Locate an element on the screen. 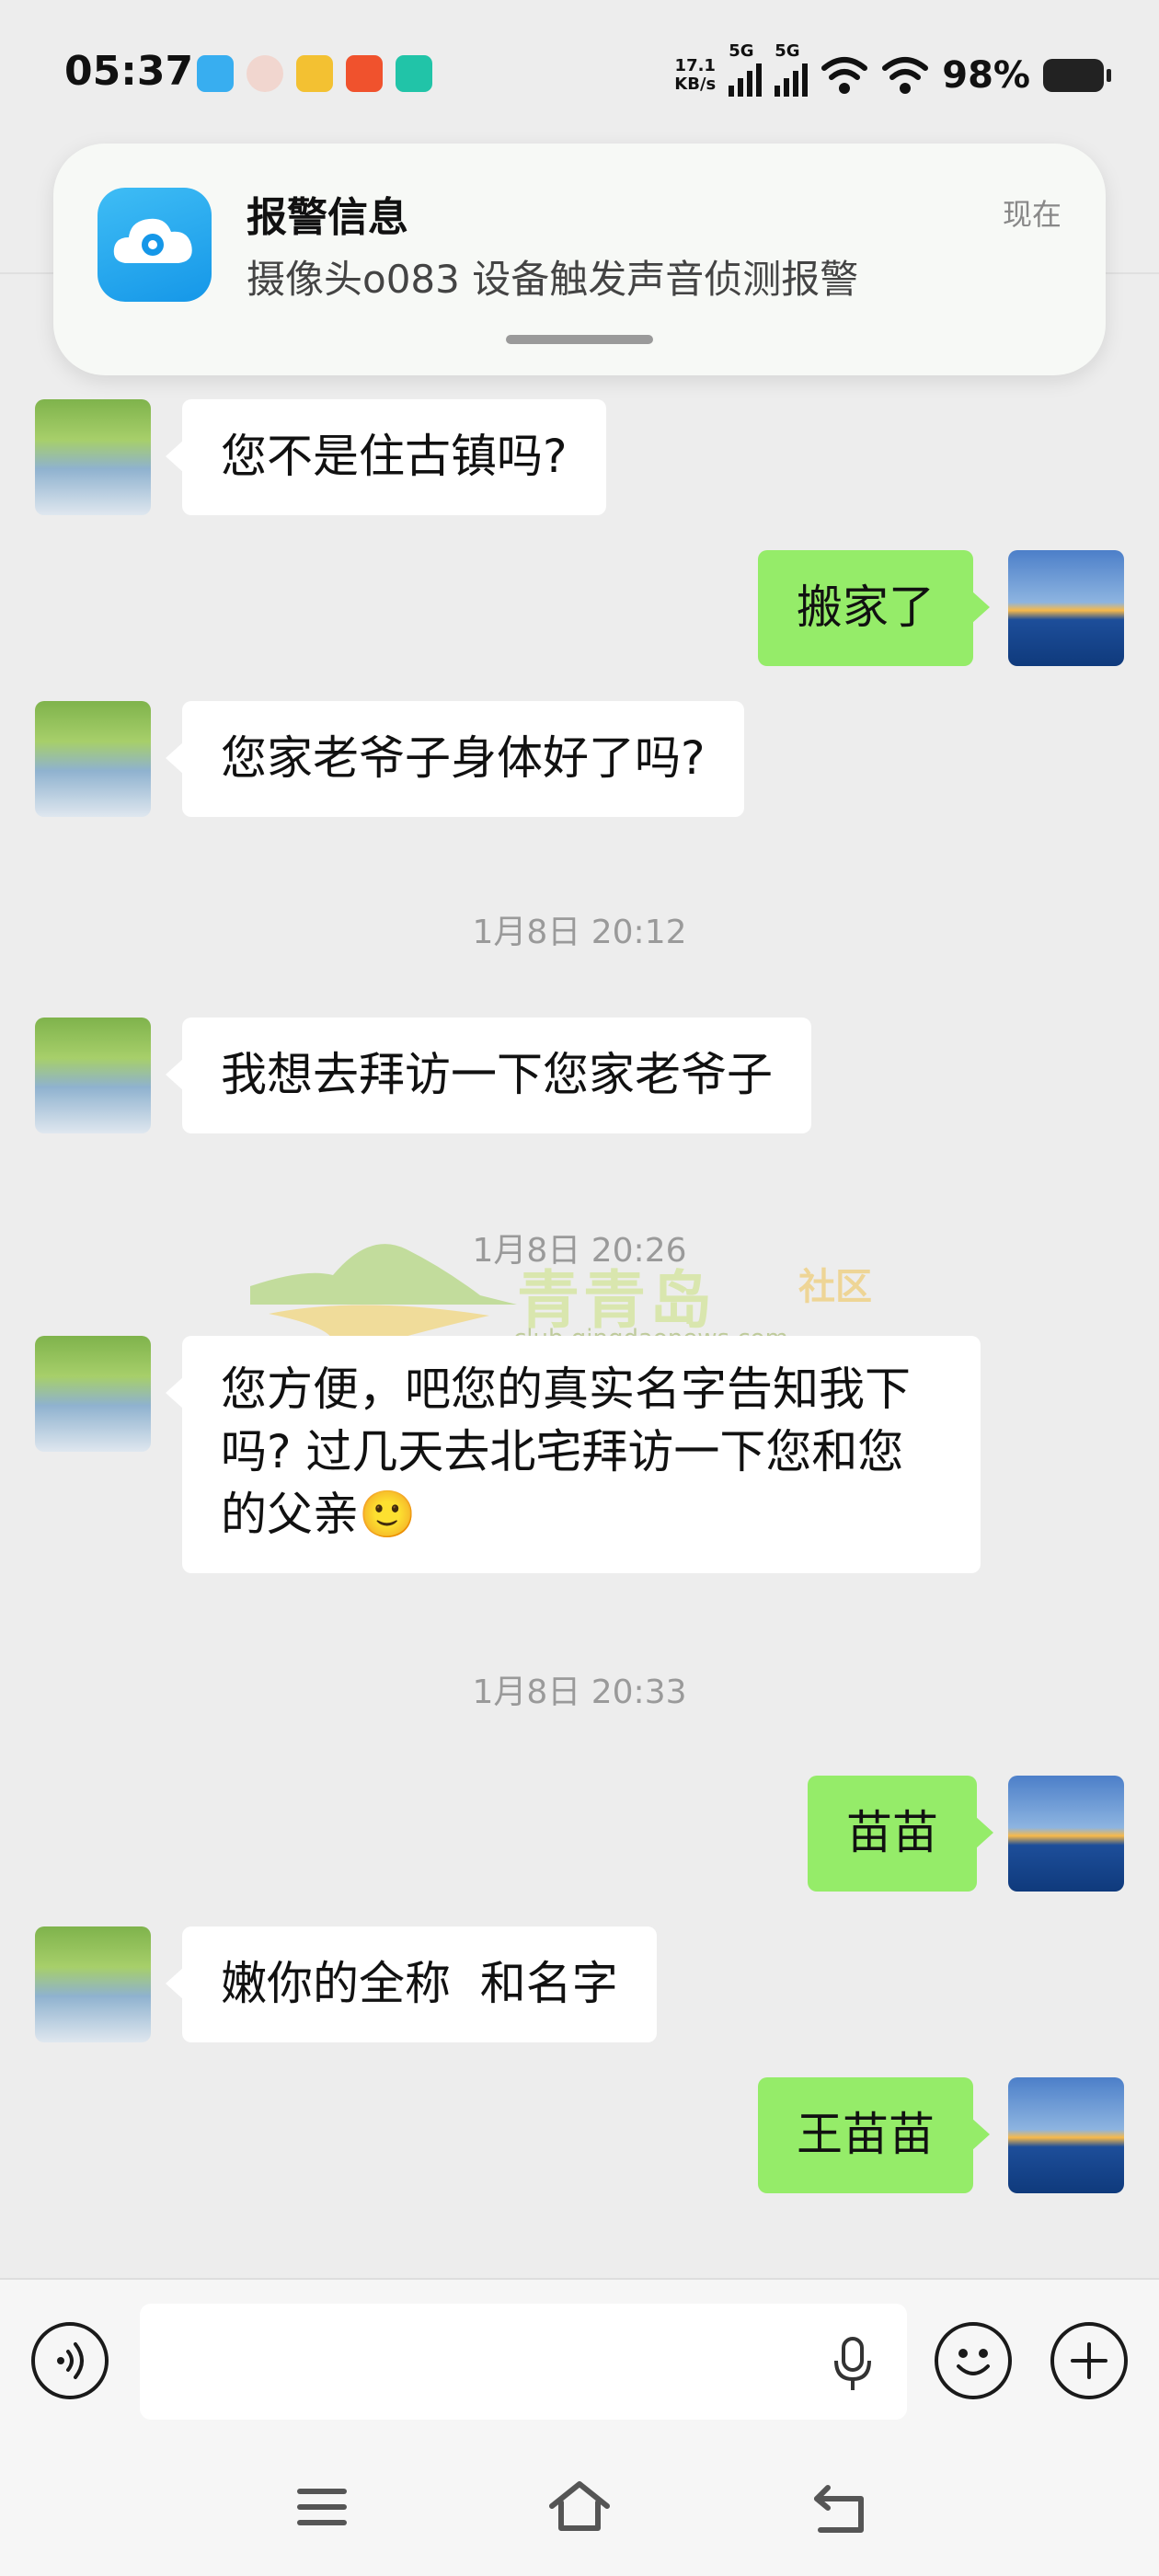 This screenshot has height=2576, width=1159. message-timestamp: 1月8日 20:33 is located at coordinates (579, 1692).